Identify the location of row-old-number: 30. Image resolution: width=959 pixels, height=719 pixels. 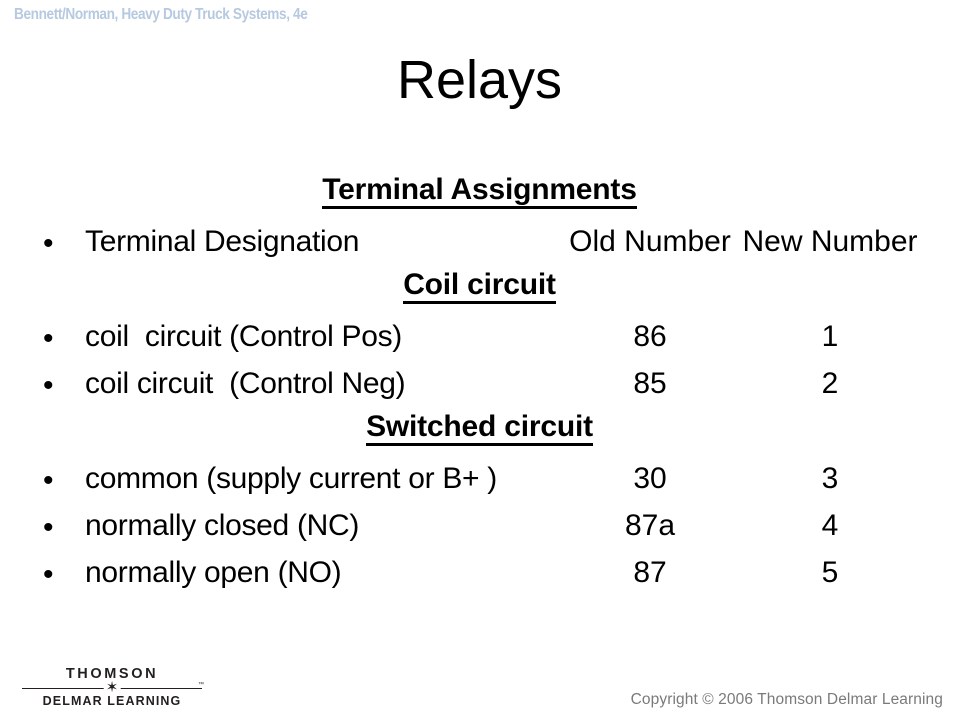
(650, 478).